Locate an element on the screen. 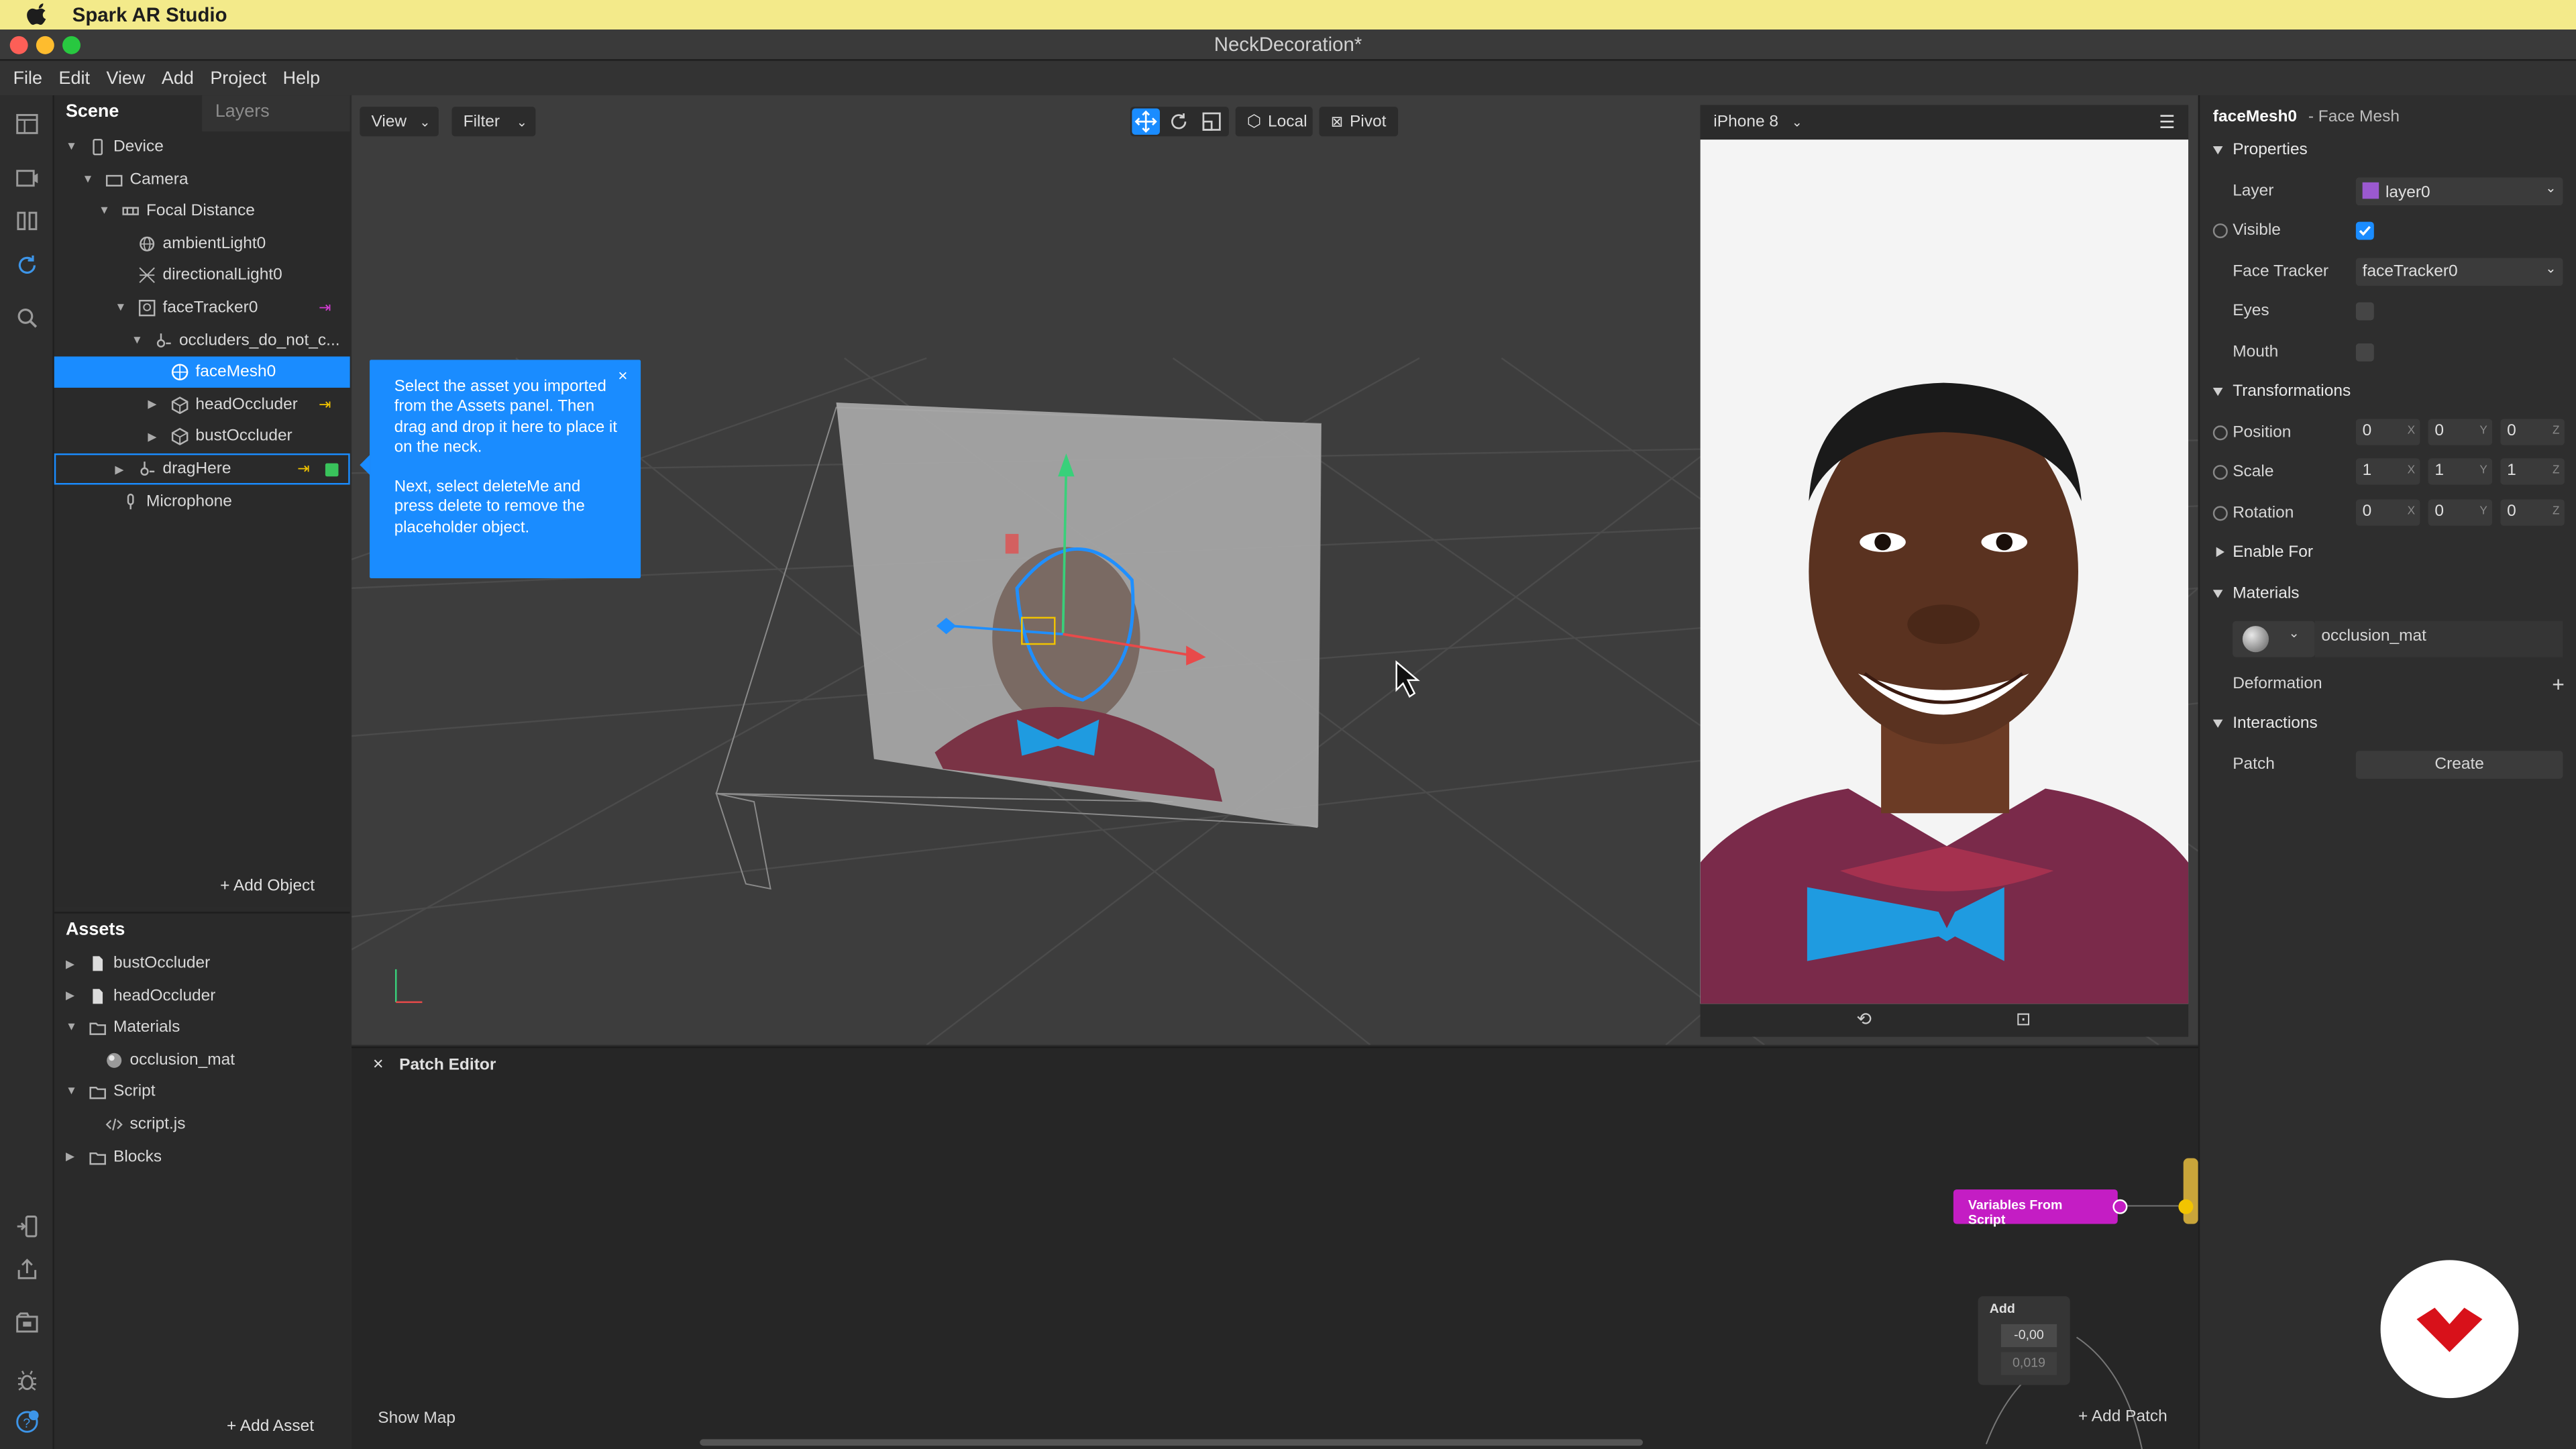  viewport-icon is located at coordinates (27, 178).